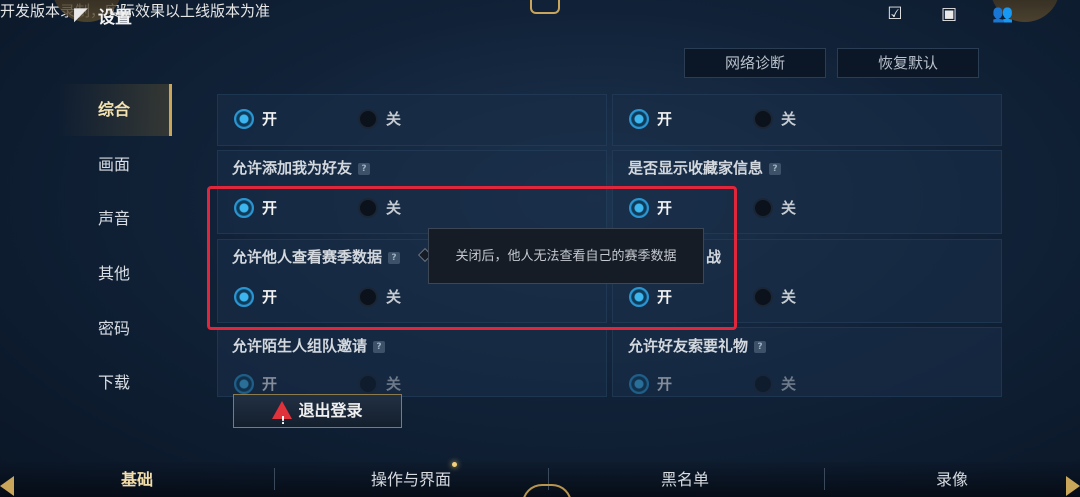 Image resolution: width=1080 pixels, height=497 pixels. Describe the element at coordinates (1003, 14) in the screenshot. I see `friends-icon: 👥` at that location.